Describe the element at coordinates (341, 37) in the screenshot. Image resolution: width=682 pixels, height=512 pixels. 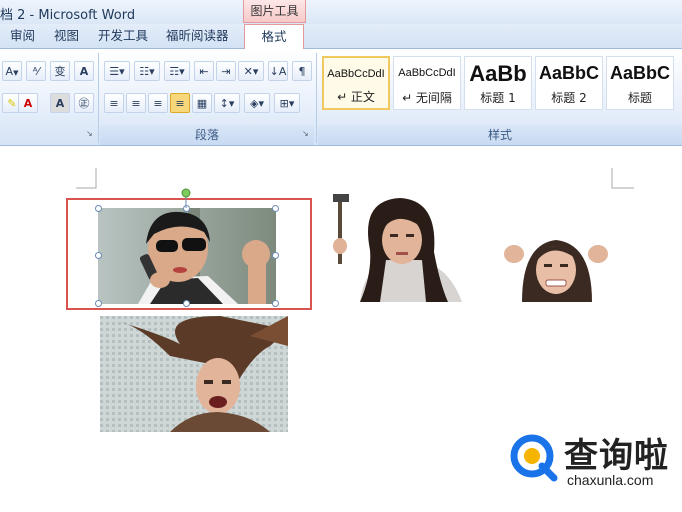
I see `ribbon-tab-row: 审阅 视图 开发工具 福昕阅读器 格式` at that location.